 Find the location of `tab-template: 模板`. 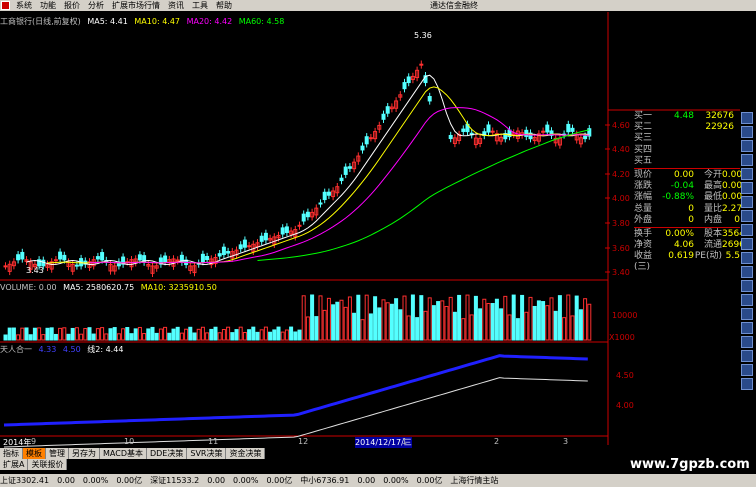

tab-template: 模板 is located at coordinates (34, 453).